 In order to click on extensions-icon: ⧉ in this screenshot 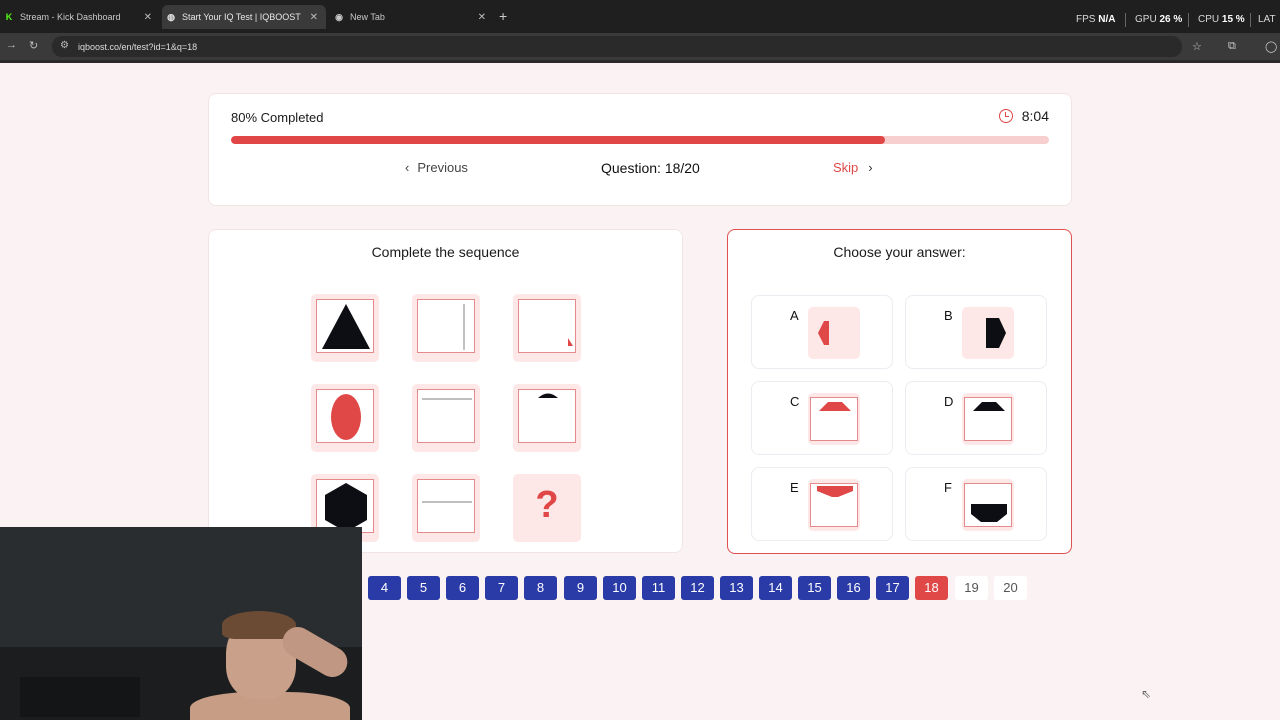, I will do `click(1232, 46)`.